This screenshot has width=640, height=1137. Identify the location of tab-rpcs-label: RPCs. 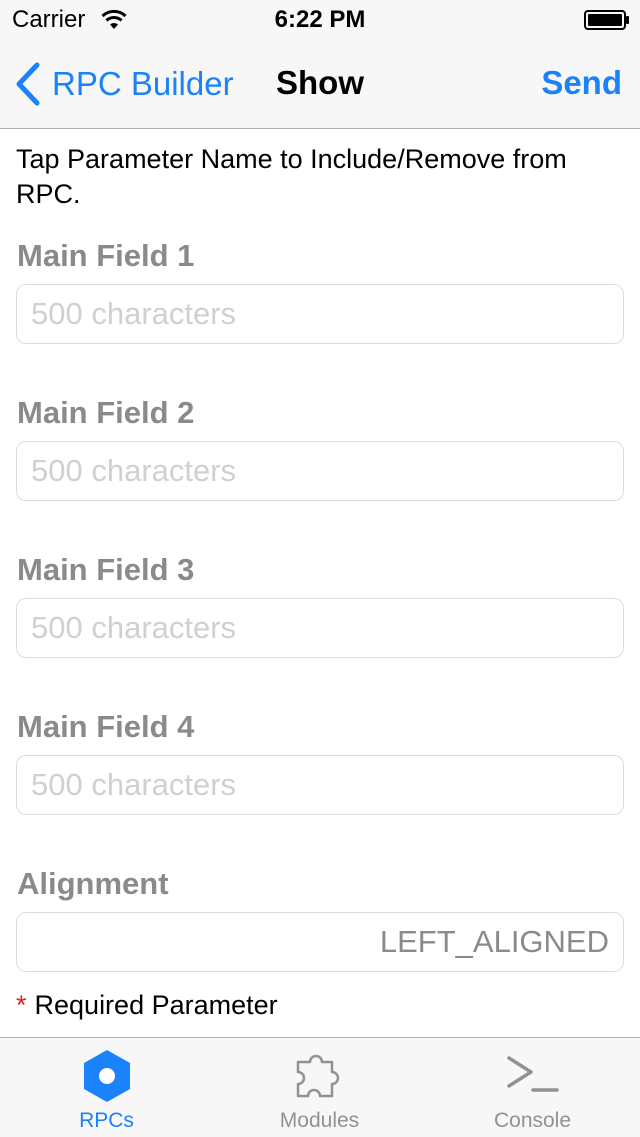
(106, 1120).